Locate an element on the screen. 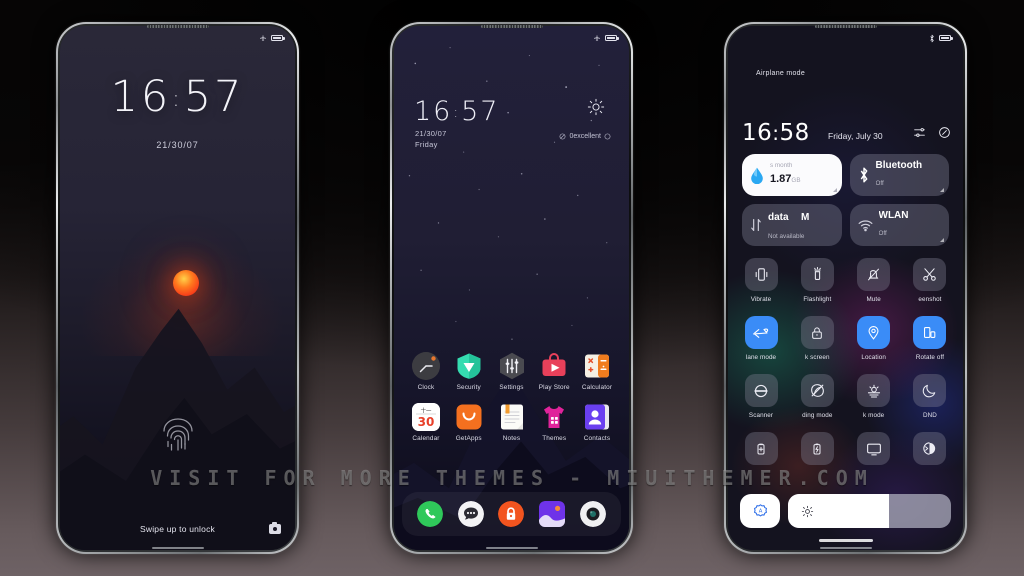 The height and width of the screenshot is (576, 1024). data-arrows-icon is located at coordinates (756, 225).